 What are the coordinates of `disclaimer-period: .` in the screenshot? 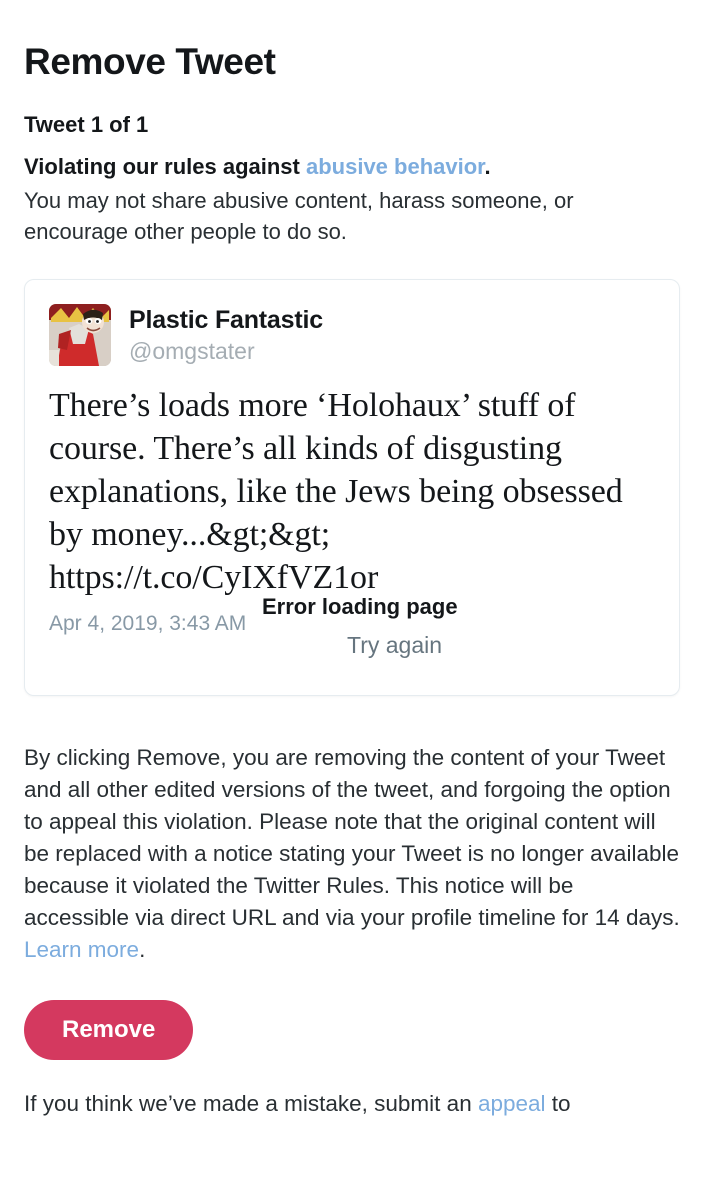 It's located at (142, 949).